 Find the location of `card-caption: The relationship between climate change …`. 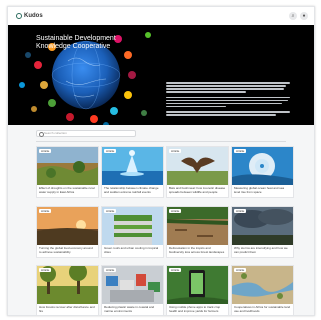

card-caption: The relationship between climate change … is located at coordinates (132, 191).